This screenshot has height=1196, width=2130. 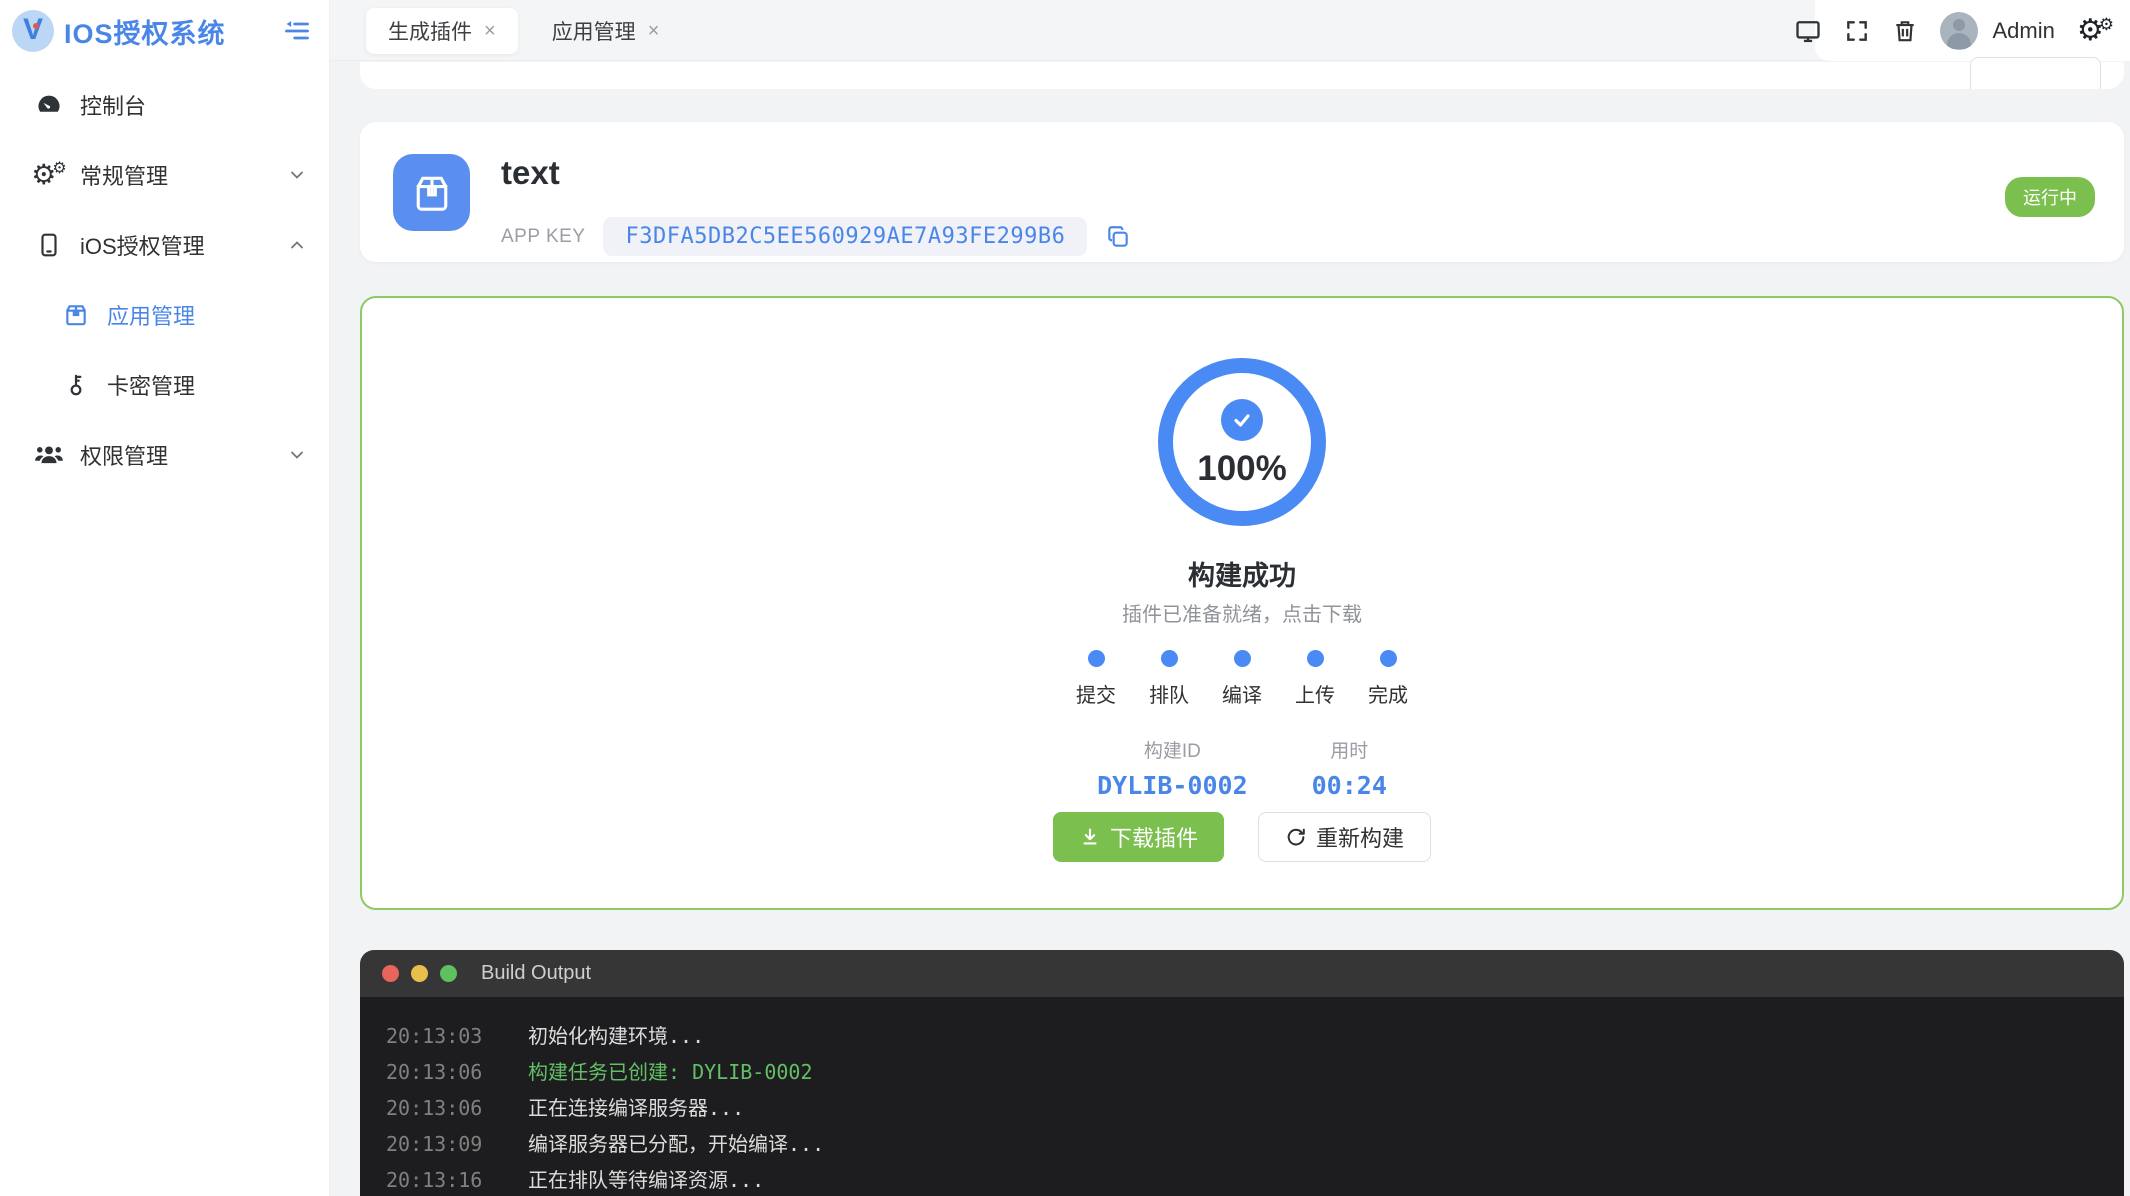 I want to click on download-button-label: 下载插件, so click(x=1153, y=838).